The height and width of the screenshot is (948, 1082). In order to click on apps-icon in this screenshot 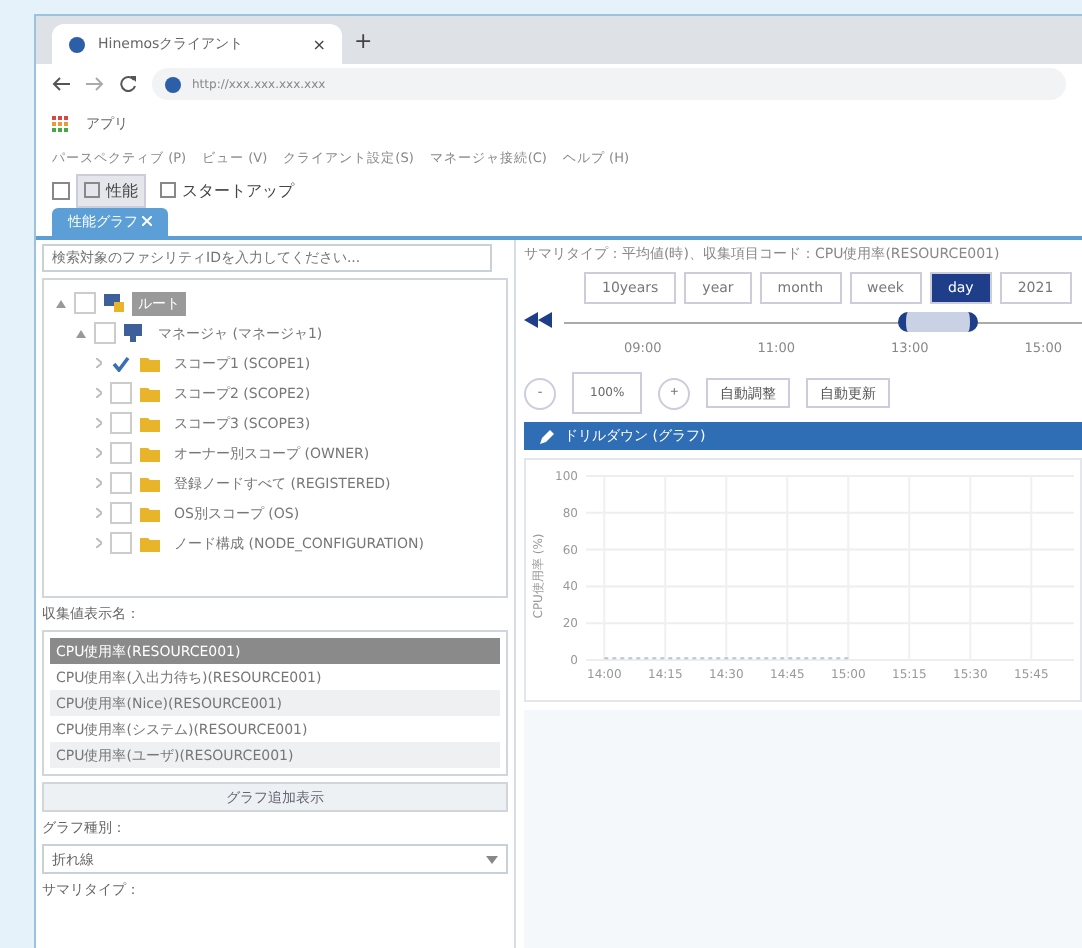, I will do `click(61, 124)`.